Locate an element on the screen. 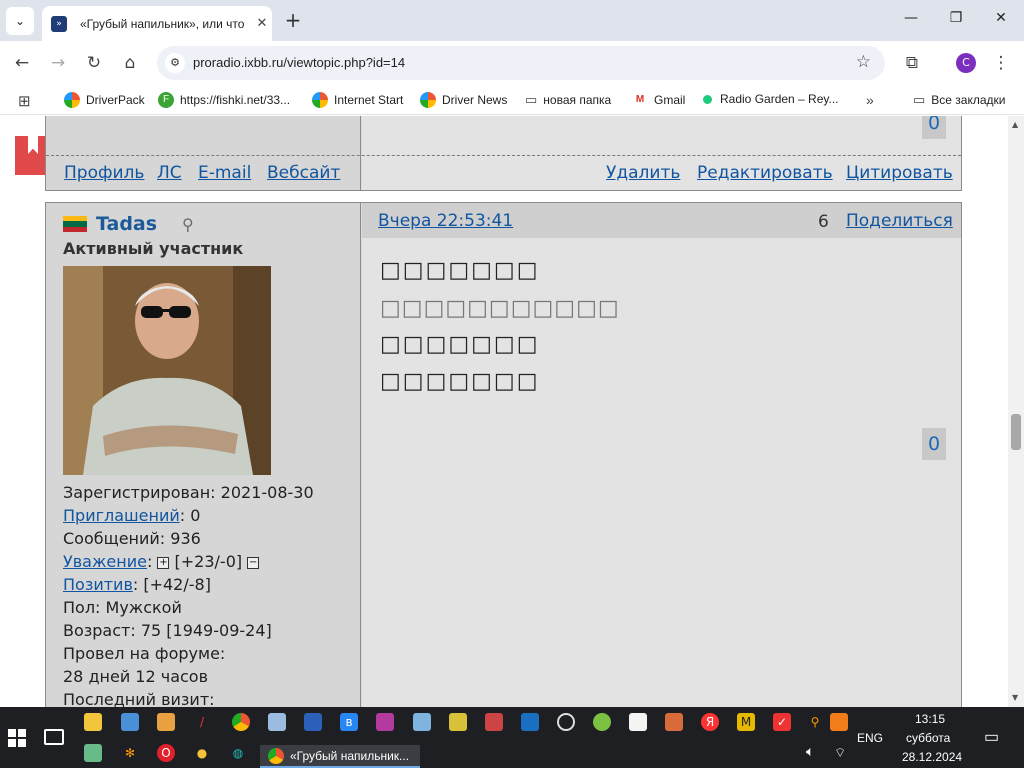 The width and height of the screenshot is (1024, 768). bookmark-folder-new: ▭ новая папка is located at coordinates (568, 100).